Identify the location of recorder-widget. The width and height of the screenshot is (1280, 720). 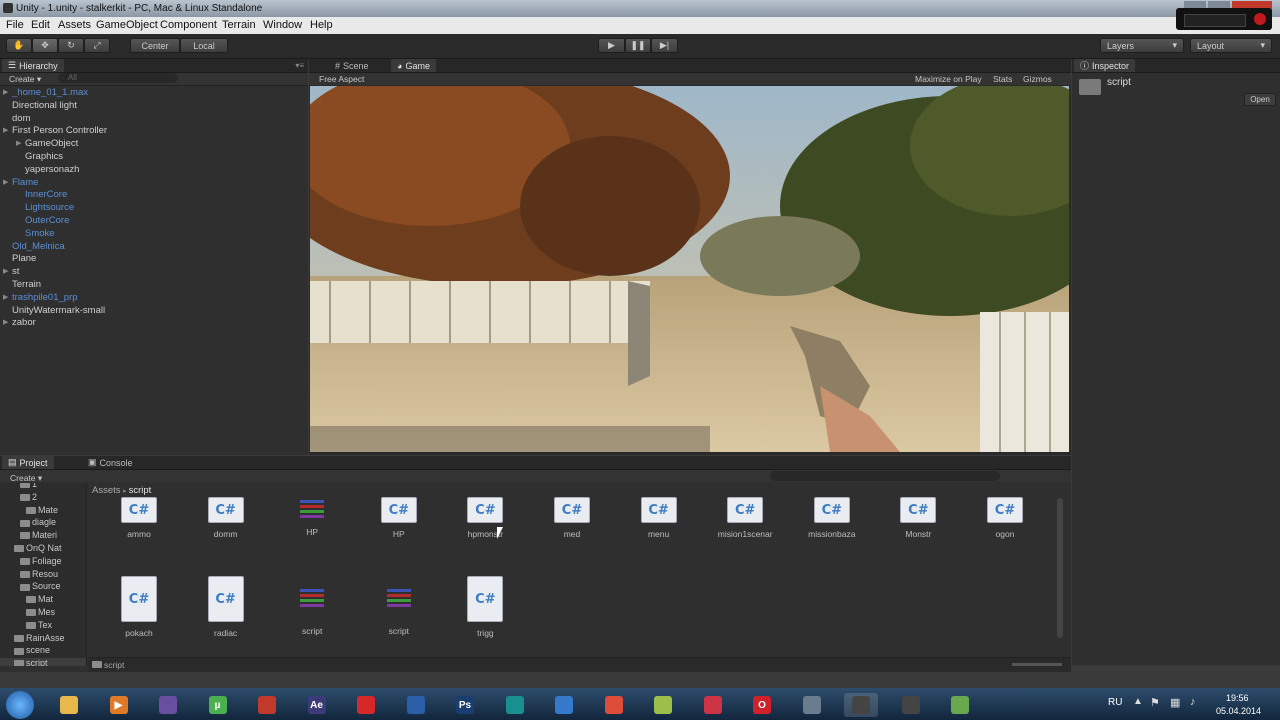
(1224, 19).